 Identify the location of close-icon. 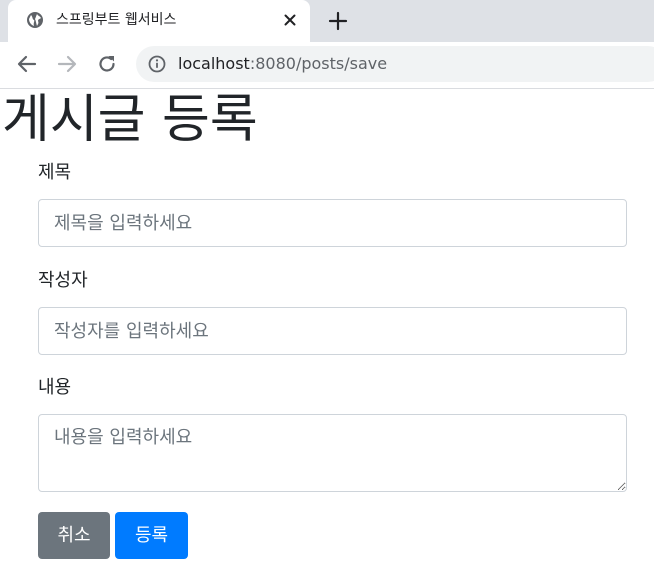
(290, 20).